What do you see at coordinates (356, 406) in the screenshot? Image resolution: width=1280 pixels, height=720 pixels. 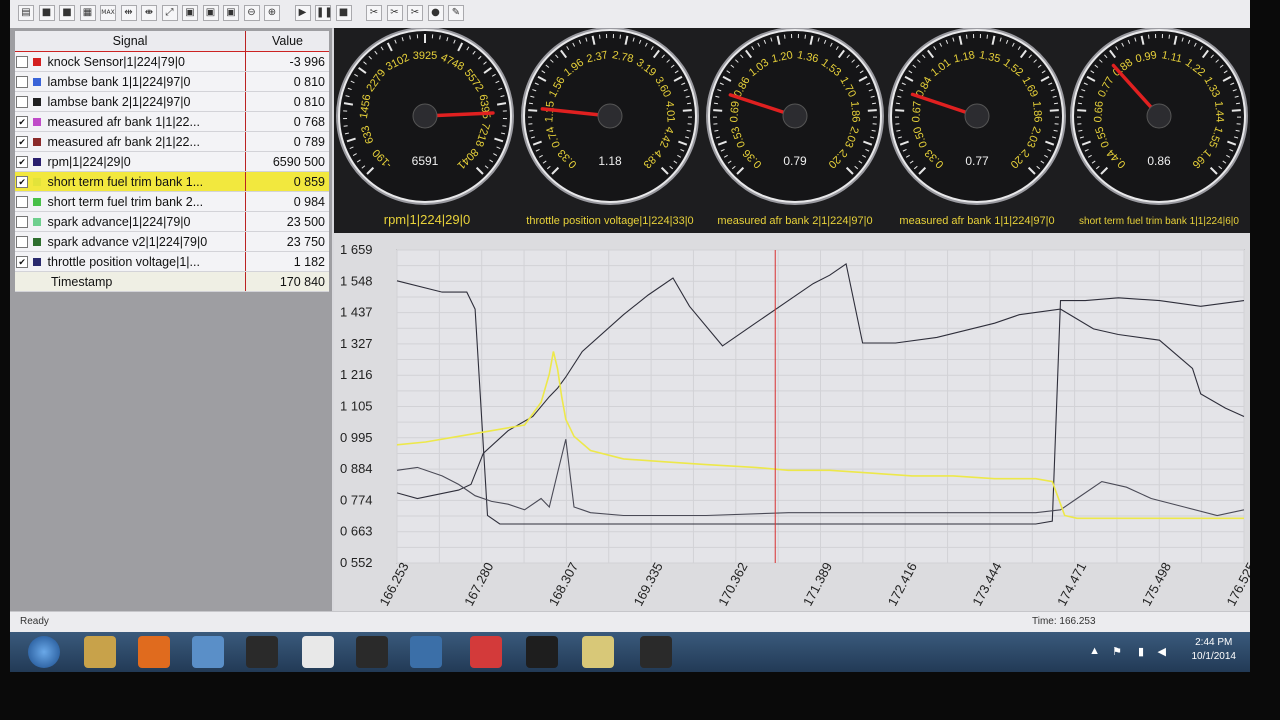 I see `y-tick-label: 1 105` at bounding box center [356, 406].